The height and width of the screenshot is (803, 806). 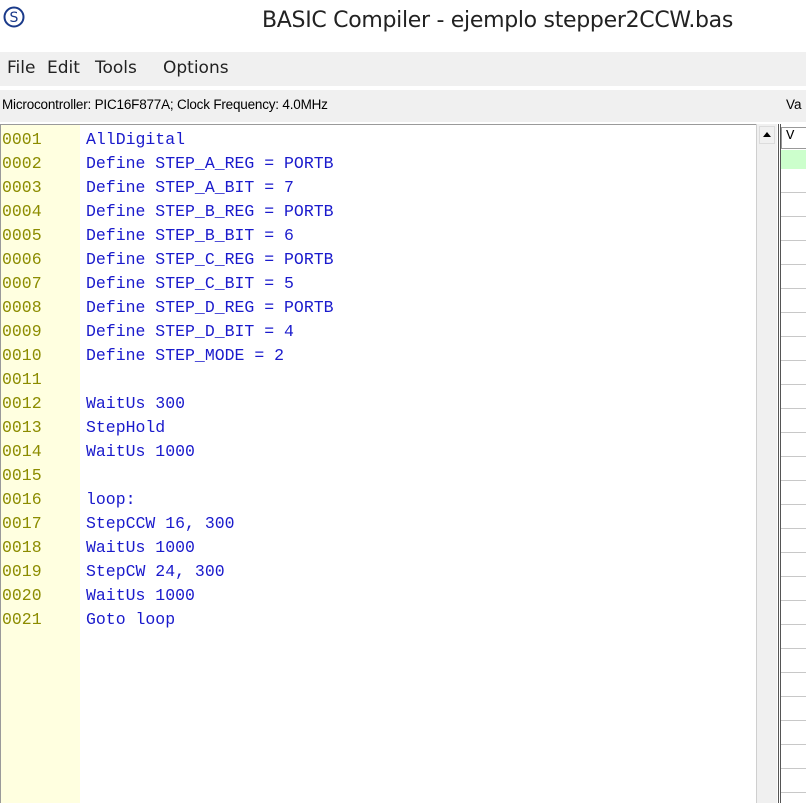 What do you see at coordinates (22, 403) in the screenshot?
I see `line-number: 0012` at bounding box center [22, 403].